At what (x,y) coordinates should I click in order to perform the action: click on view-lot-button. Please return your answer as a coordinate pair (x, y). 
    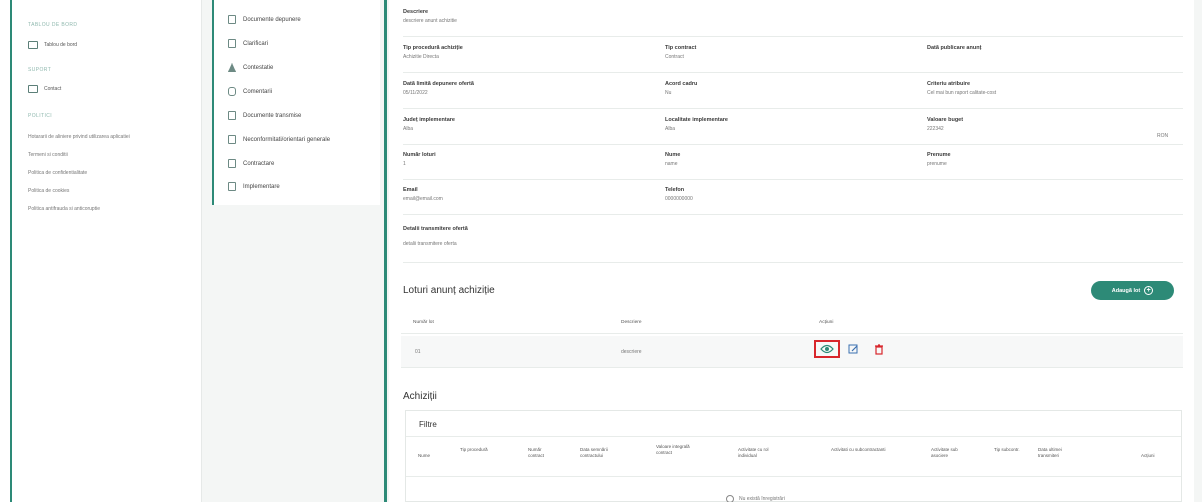
    Looking at the image, I should click on (827, 349).